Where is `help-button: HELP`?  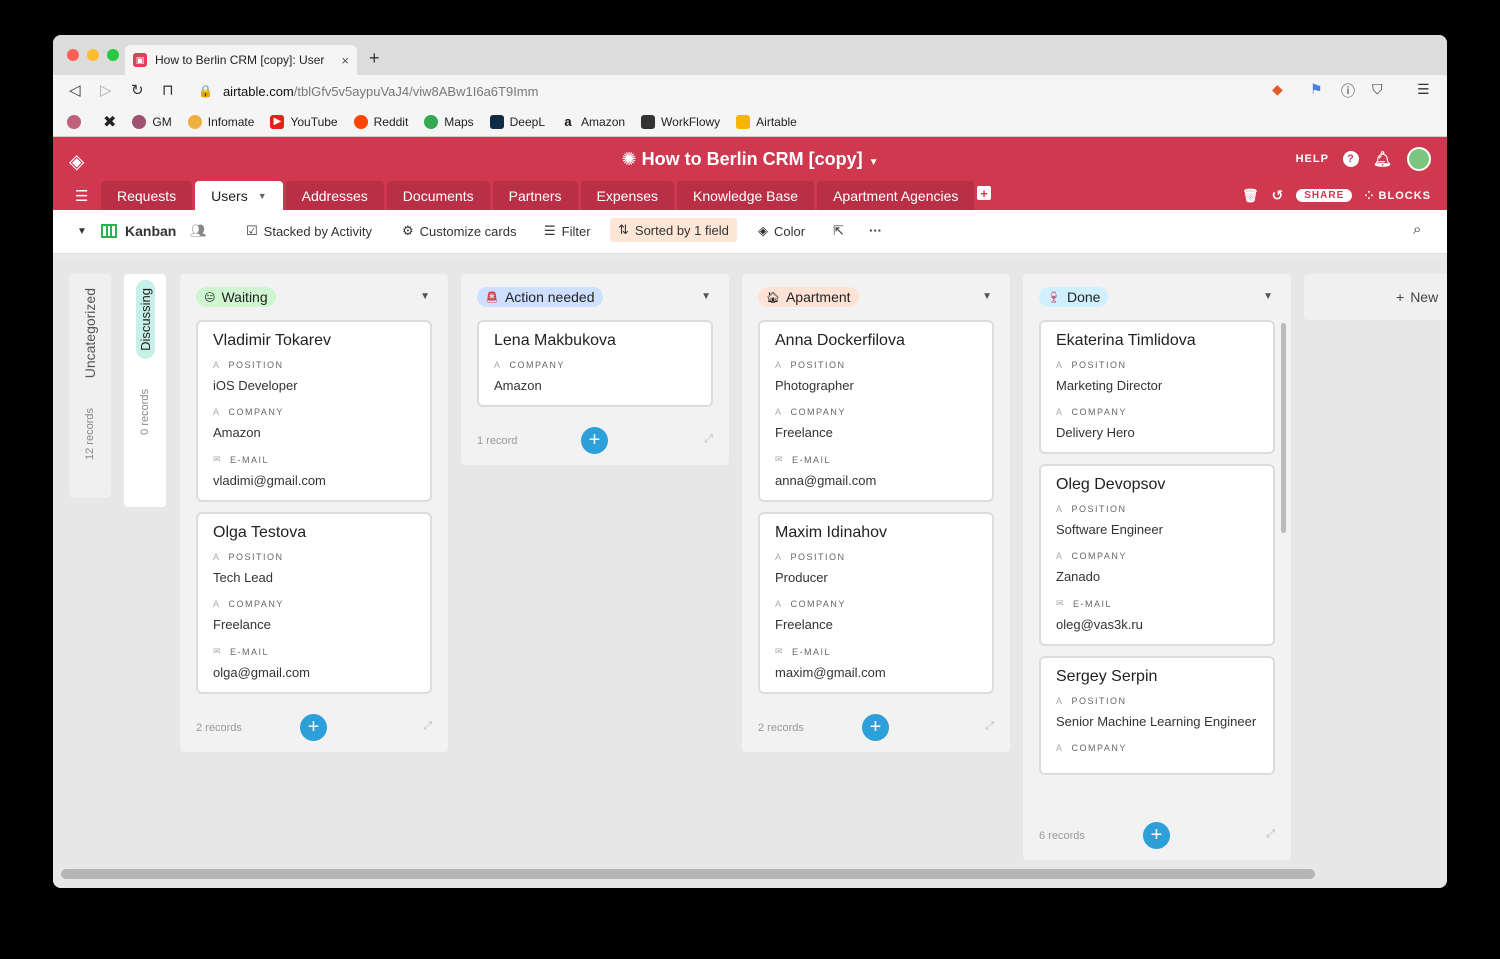
help-button: HELP is located at coordinates (1312, 159).